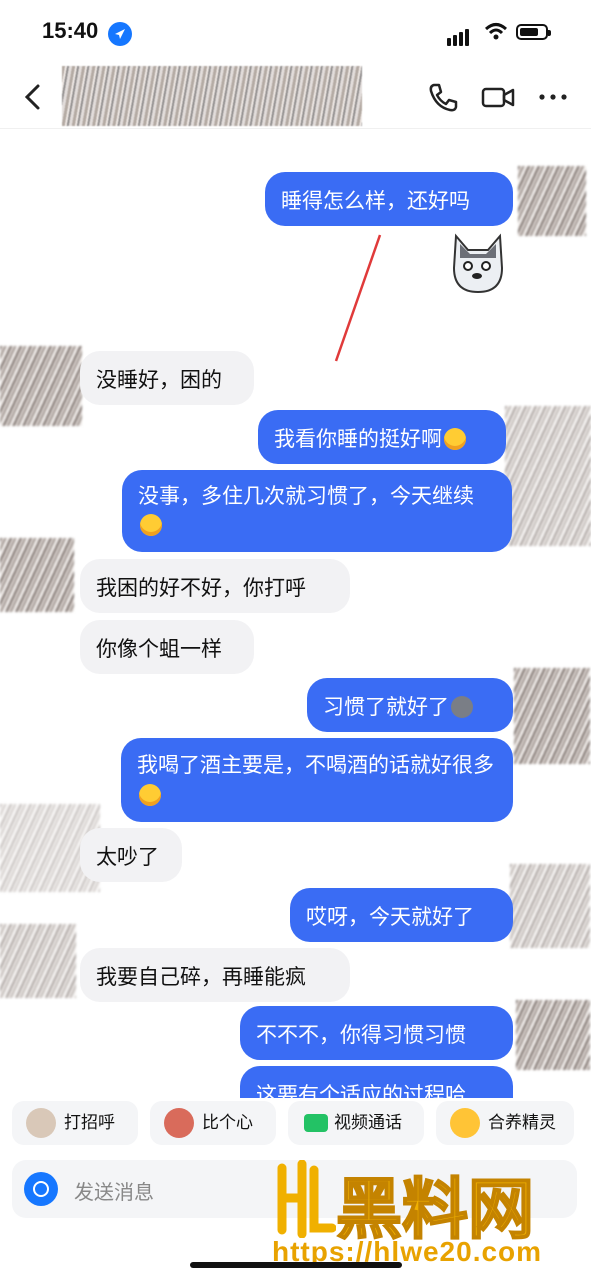 The height and width of the screenshot is (1280, 591). What do you see at coordinates (89, 1123) in the screenshot?
I see `quick-action-label: 打招呼` at bounding box center [89, 1123].